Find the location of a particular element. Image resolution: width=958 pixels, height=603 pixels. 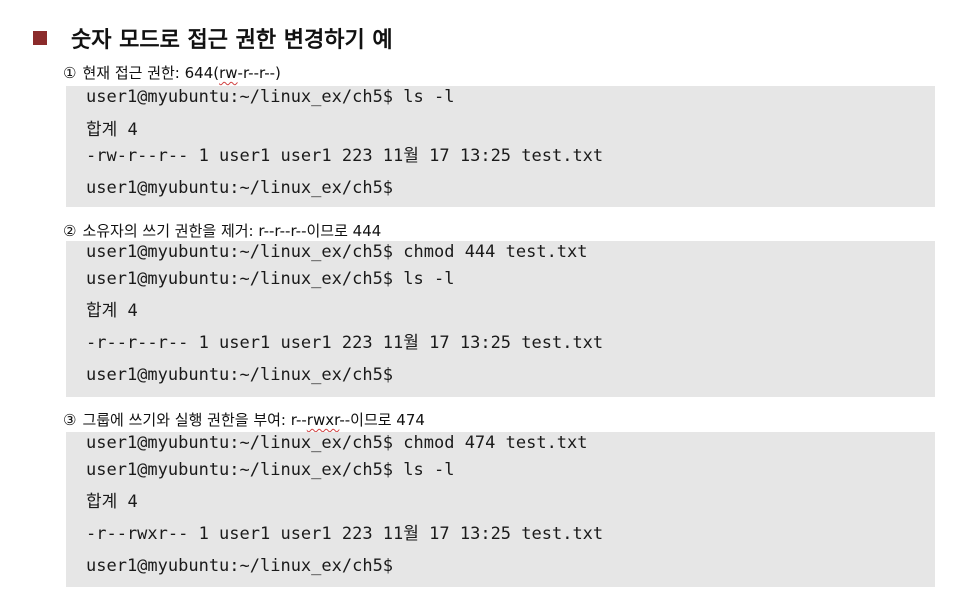

step-3-number: ③ is located at coordinates (70, 420).